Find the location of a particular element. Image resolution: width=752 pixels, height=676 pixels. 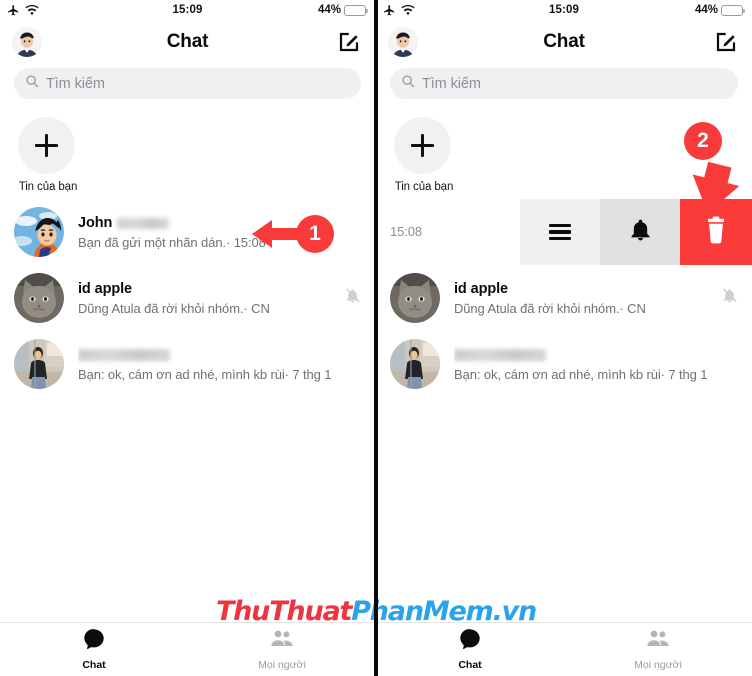

notifications-button is located at coordinates (640, 232).